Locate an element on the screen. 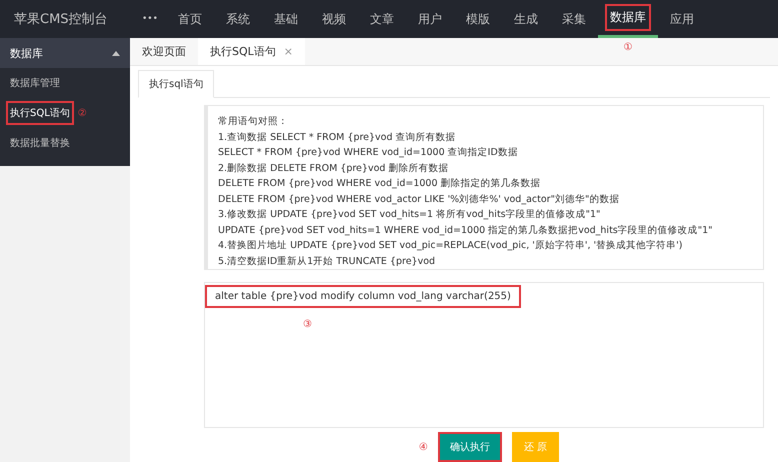 This screenshot has width=778, height=462. sql-text: alter table {pre}vod modify column vod_lang varchar(255) is located at coordinates (363, 296).